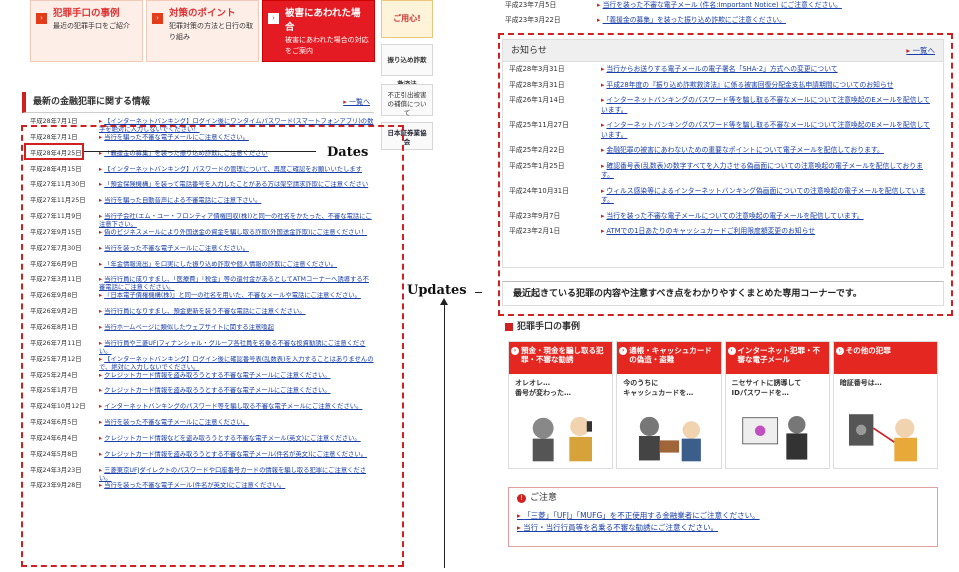 Image resolution: width=959 pixels, height=572 pixels. I want to click on nav-title: 犯罪手口の事例, so click(86, 13).